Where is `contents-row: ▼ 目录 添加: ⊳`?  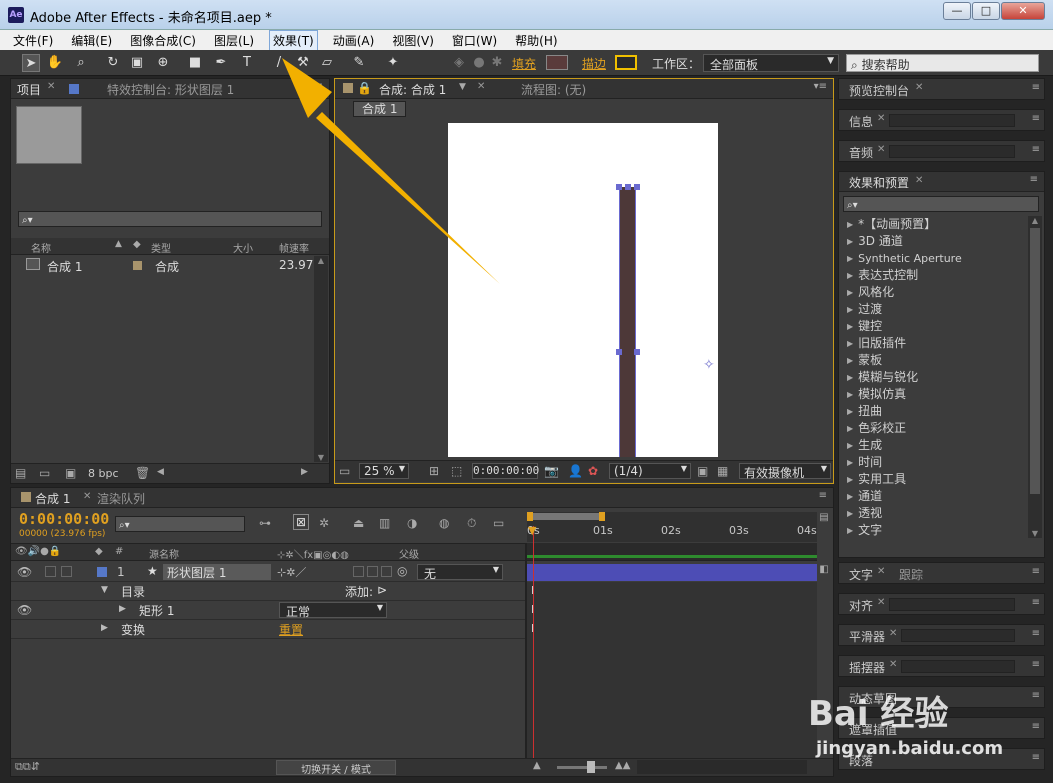 contents-row: ▼ 目录 添加: ⊳ is located at coordinates (268, 591).